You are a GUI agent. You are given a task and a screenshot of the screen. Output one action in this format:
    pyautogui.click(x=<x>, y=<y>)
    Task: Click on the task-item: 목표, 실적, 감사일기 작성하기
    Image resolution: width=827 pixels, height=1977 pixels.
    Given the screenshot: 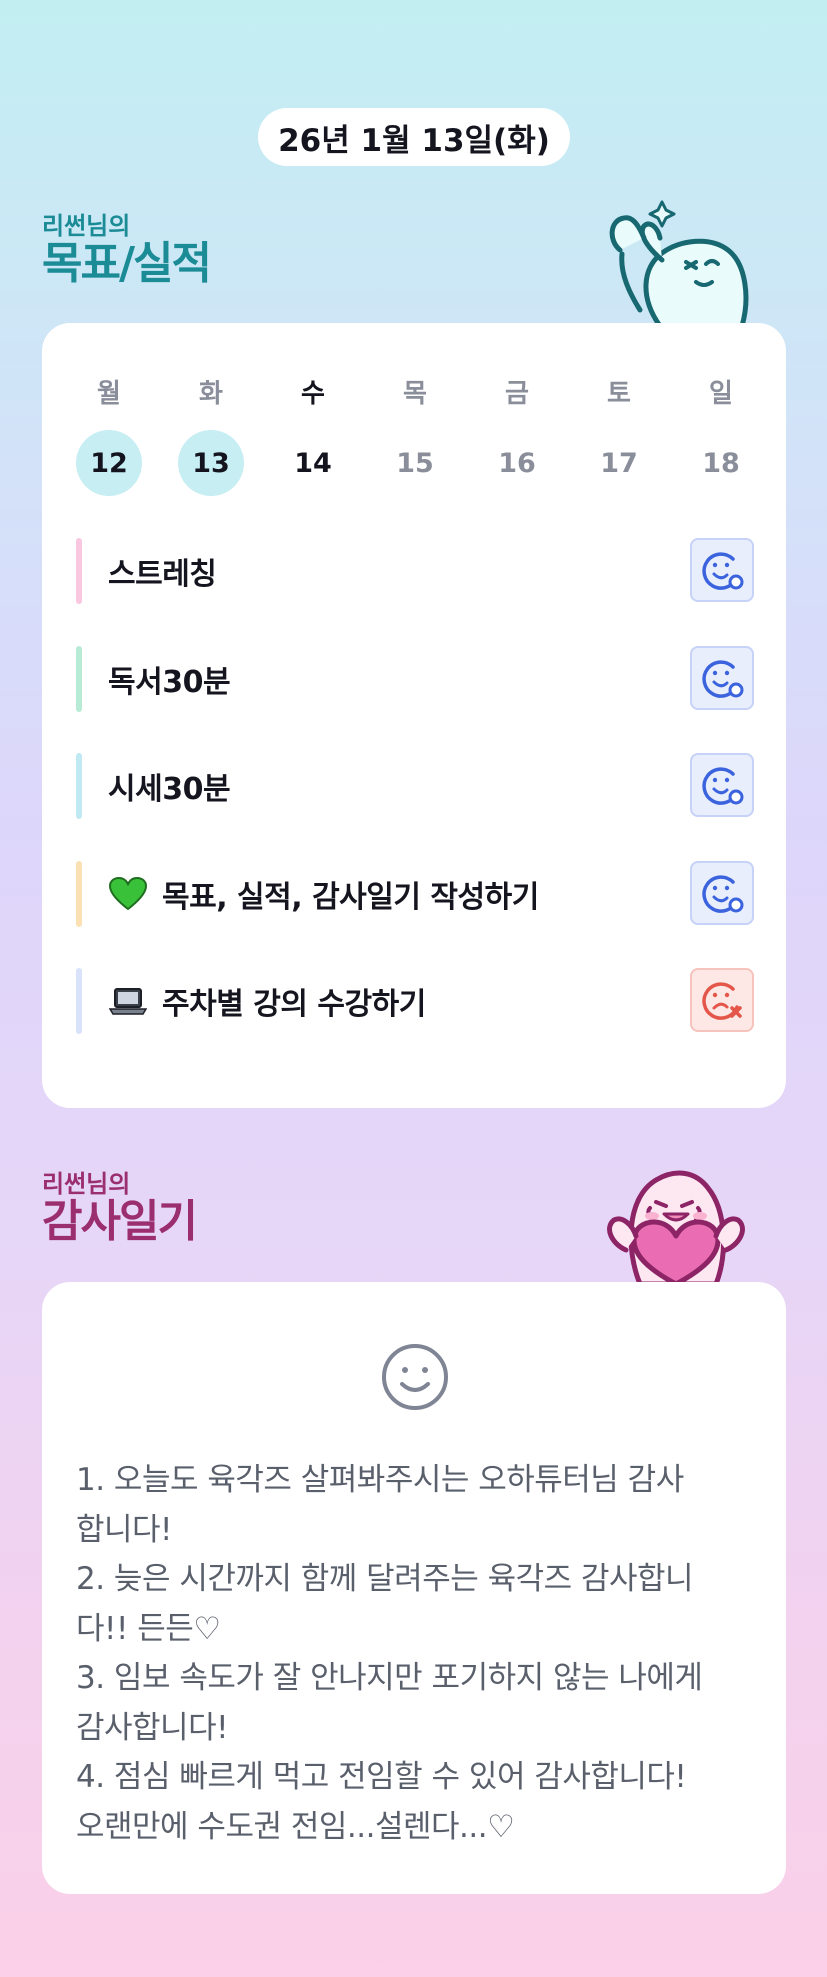 What is the action you would take?
    pyautogui.click(x=415, y=893)
    